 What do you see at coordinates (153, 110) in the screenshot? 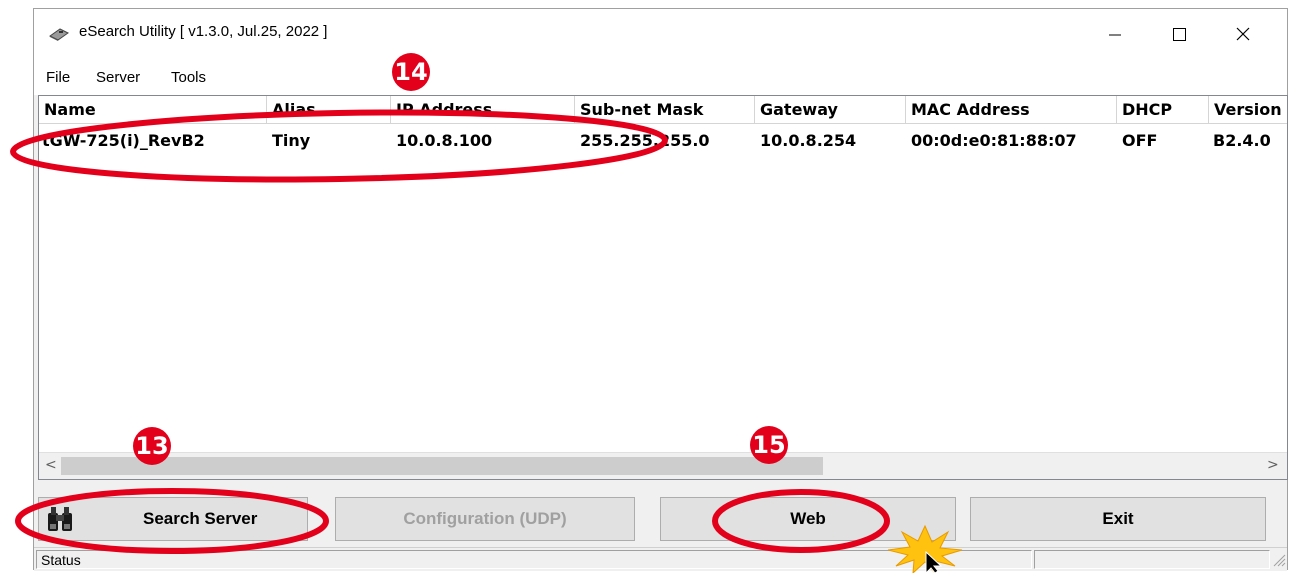
I see `column-header-name: Name` at bounding box center [153, 110].